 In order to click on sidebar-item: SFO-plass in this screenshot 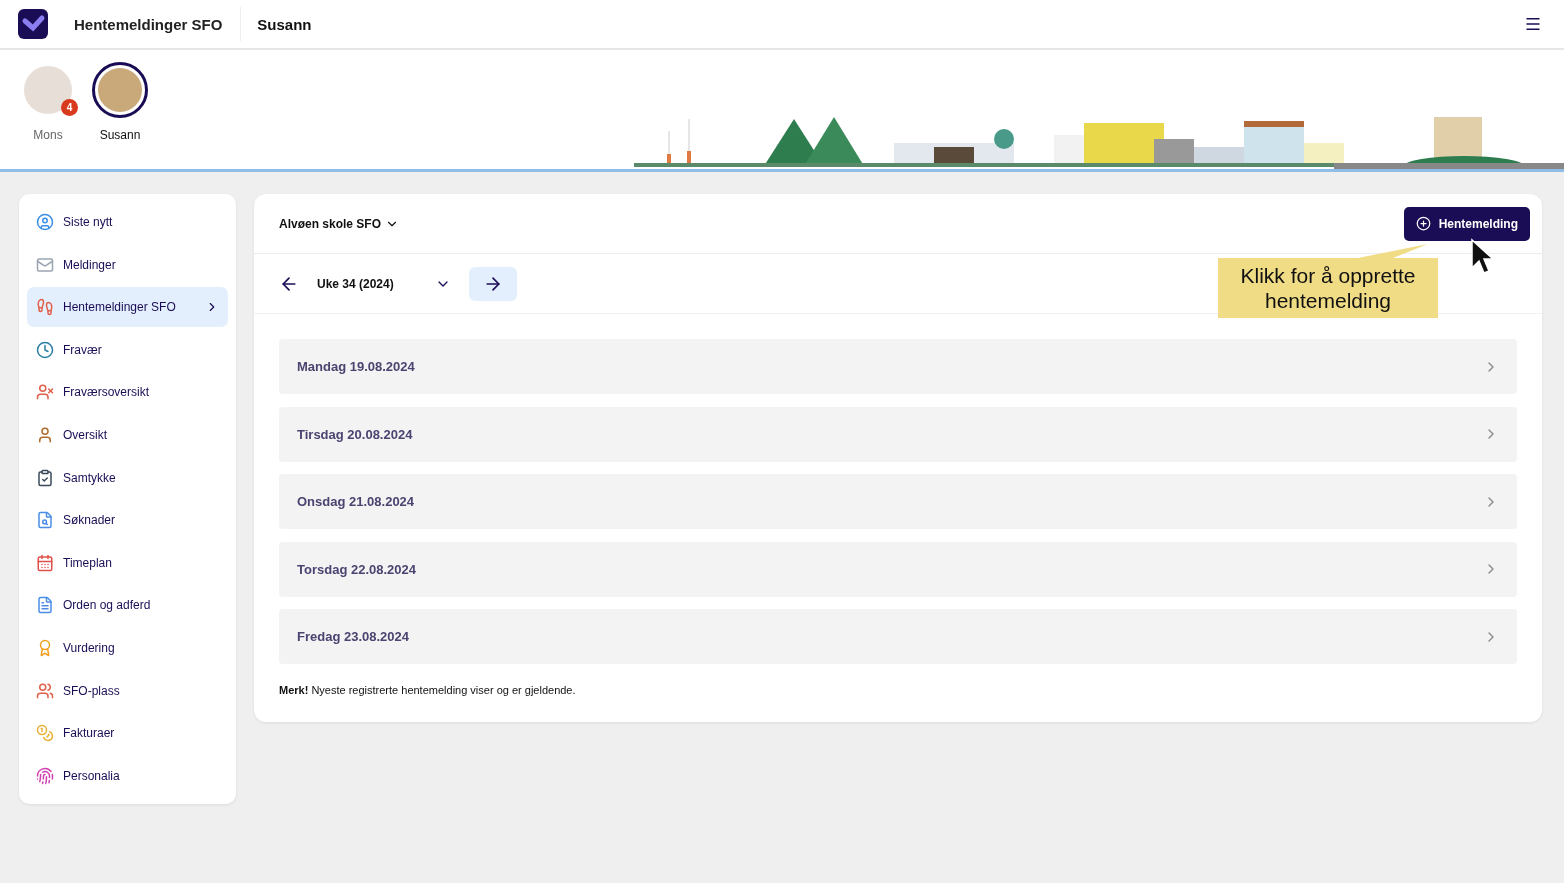, I will do `click(127, 690)`.